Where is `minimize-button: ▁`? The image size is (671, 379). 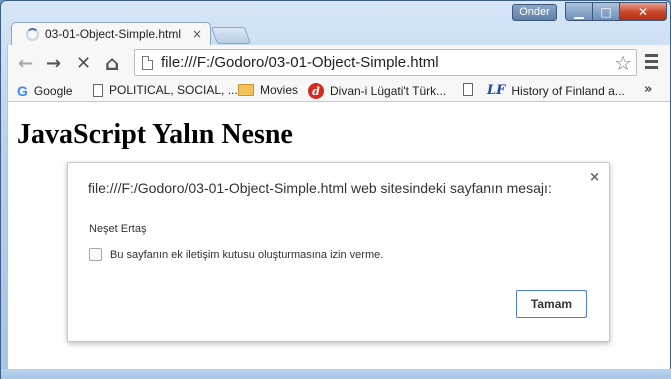 minimize-button: ▁ is located at coordinates (579, 11).